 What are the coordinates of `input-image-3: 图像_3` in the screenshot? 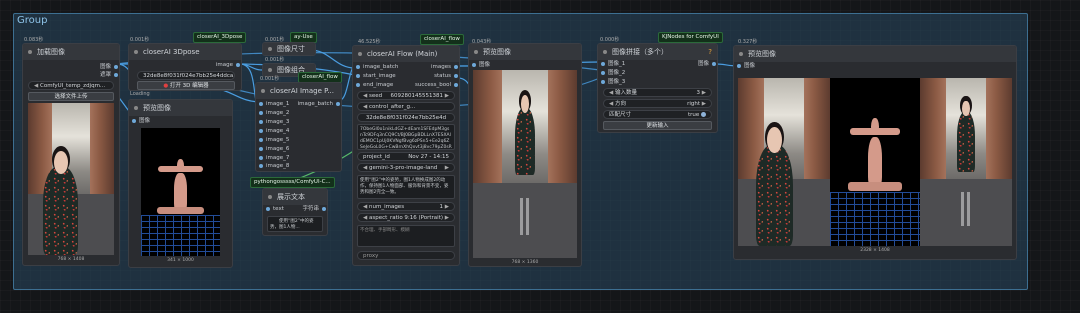 It's located at (612, 82).